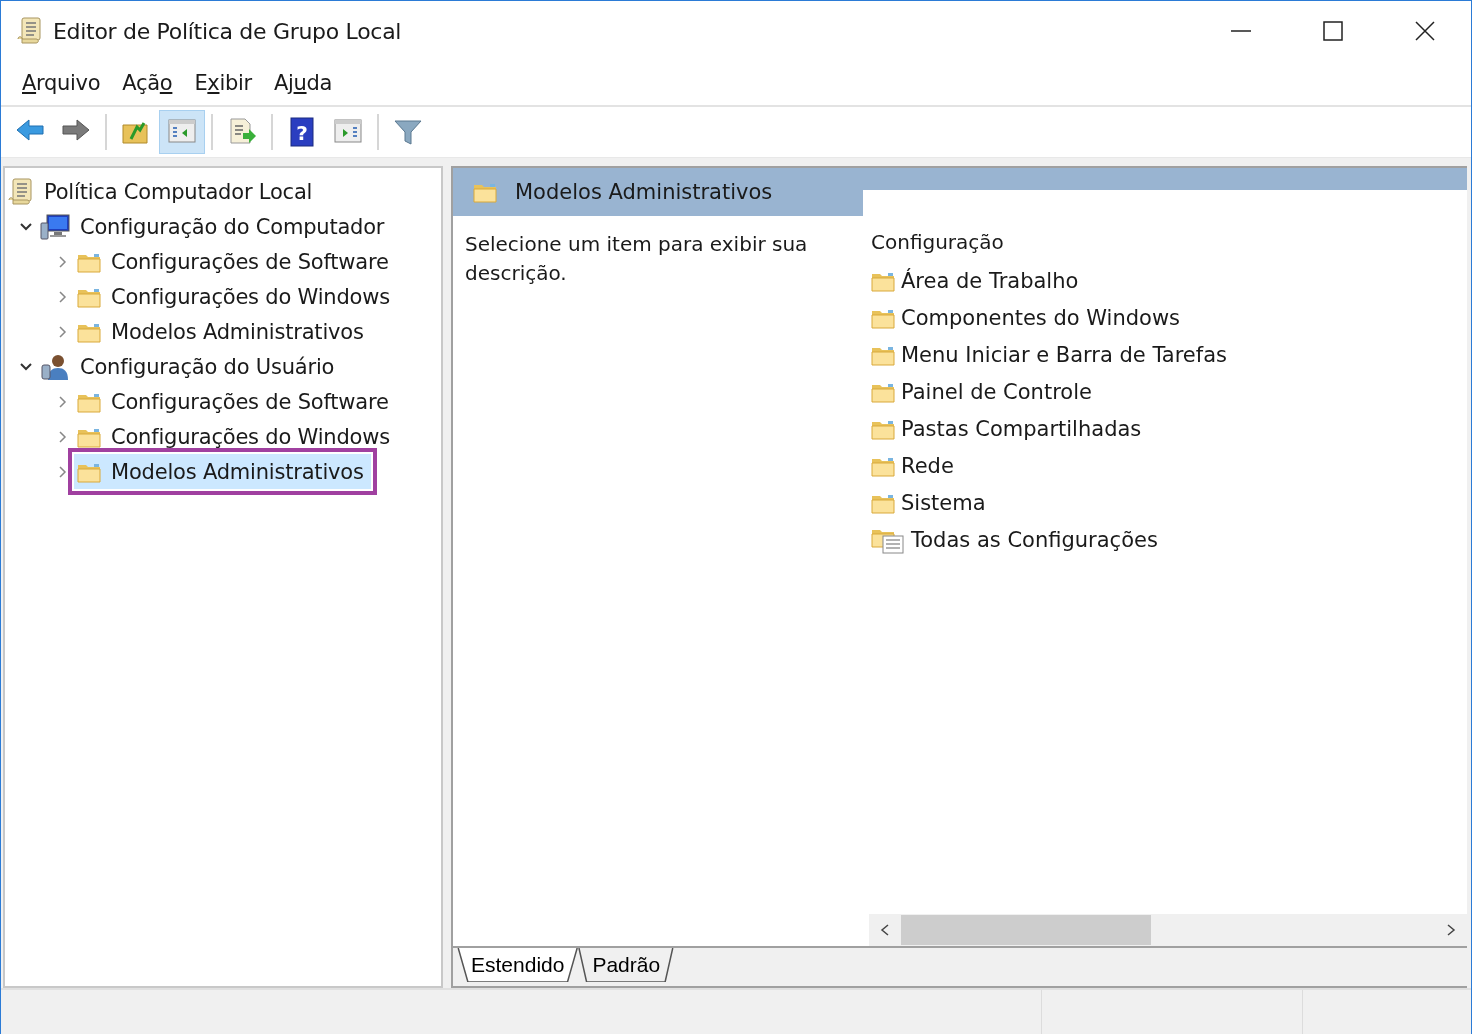  Describe the element at coordinates (303, 83) in the screenshot. I see `menu-item: Ajuda` at that location.